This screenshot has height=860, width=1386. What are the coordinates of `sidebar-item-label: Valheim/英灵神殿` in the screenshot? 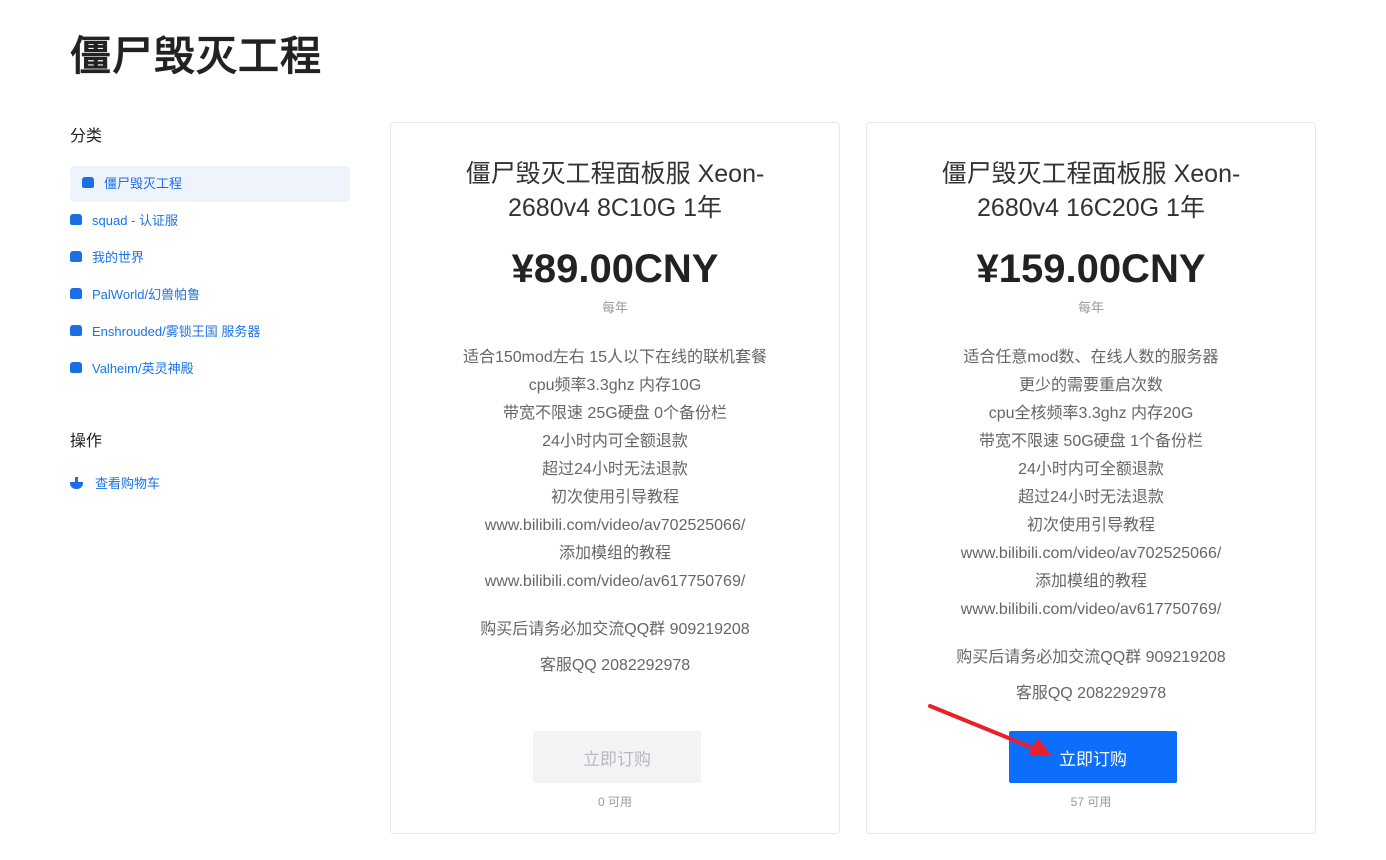 It's located at (143, 368).